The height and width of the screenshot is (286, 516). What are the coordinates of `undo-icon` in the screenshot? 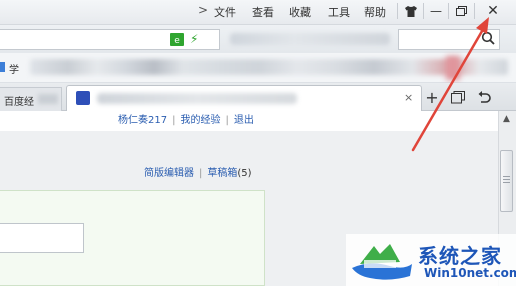 It's located at (484, 96).